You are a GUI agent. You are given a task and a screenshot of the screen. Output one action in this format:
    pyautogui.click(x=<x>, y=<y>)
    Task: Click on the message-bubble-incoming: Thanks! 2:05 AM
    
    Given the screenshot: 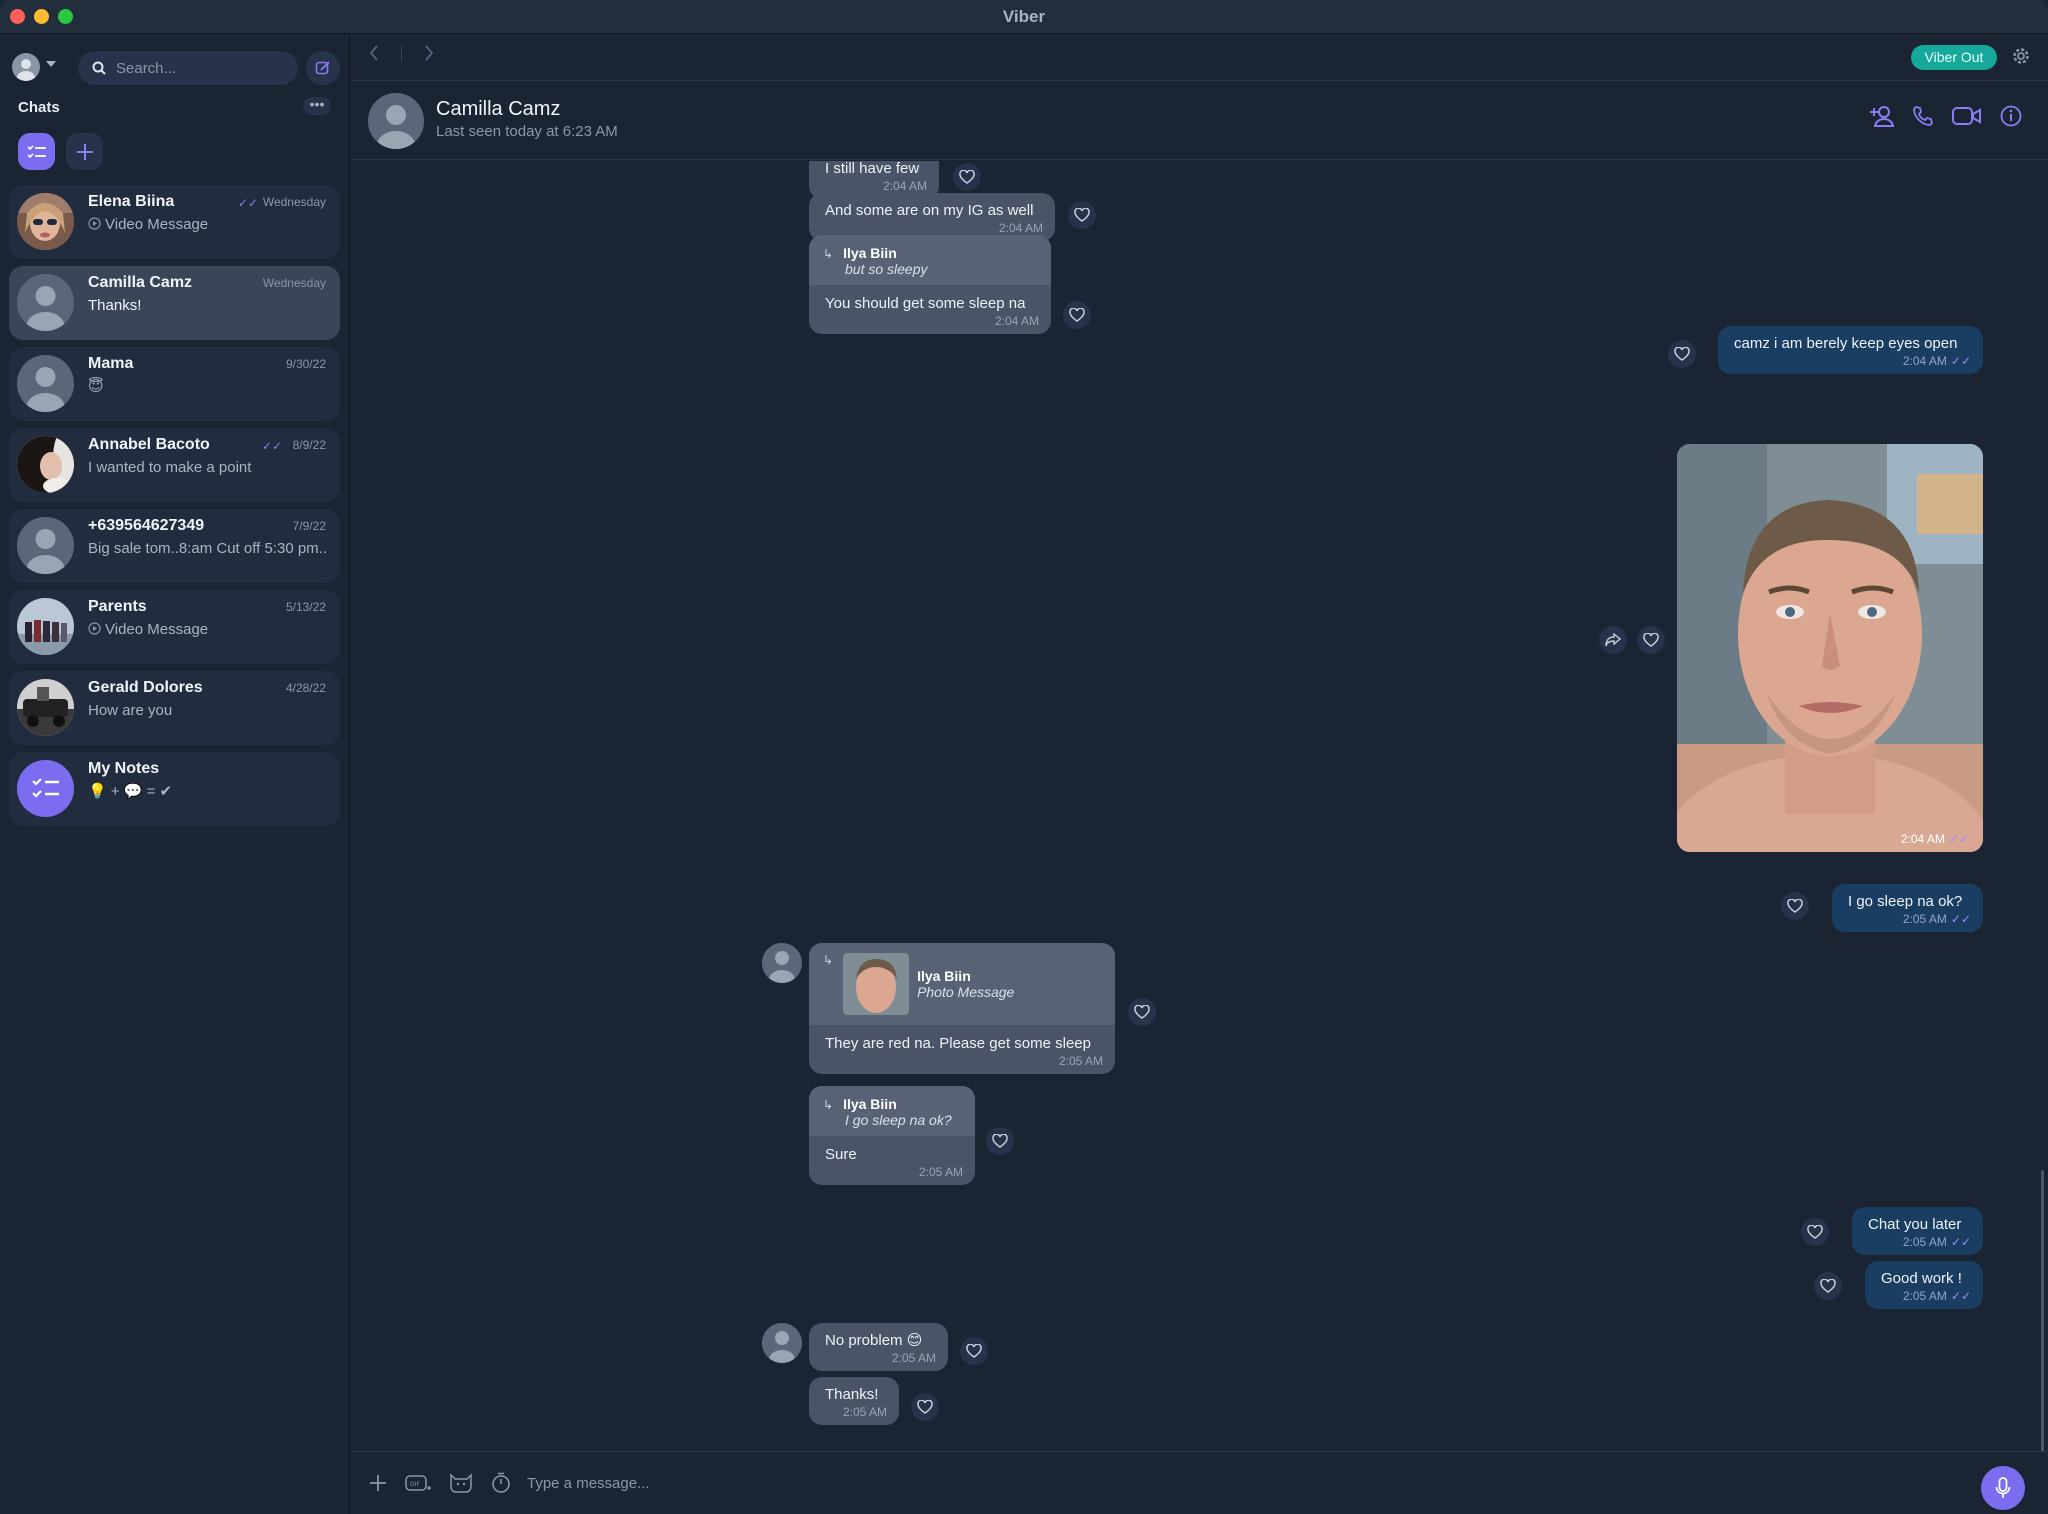 What is the action you would take?
    pyautogui.click(x=854, y=1401)
    